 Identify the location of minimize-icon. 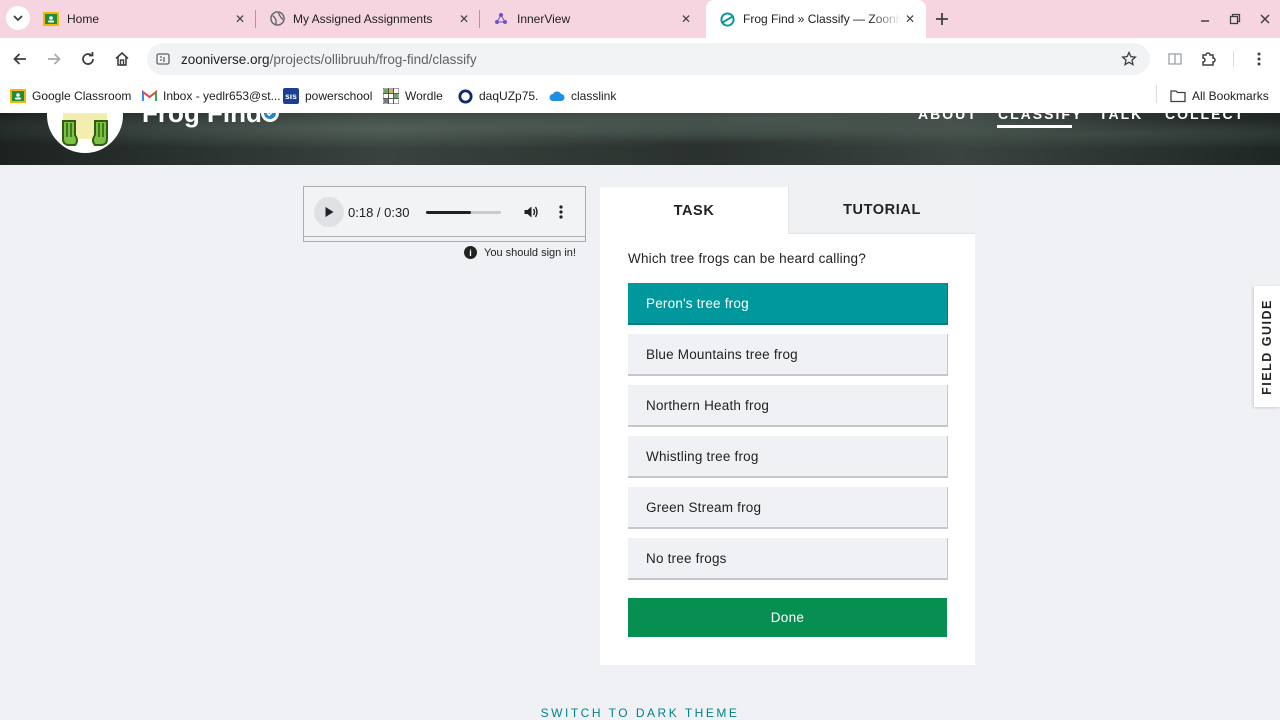
(1205, 21).